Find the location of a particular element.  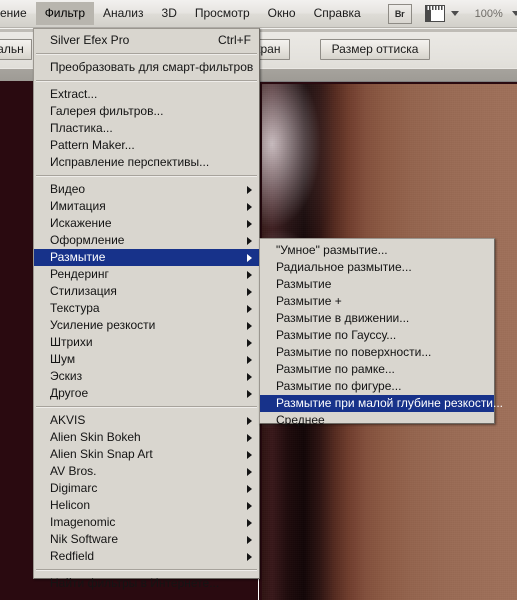

menu-item: Преобразовать для смарт-фильтров is located at coordinates (146, 67).